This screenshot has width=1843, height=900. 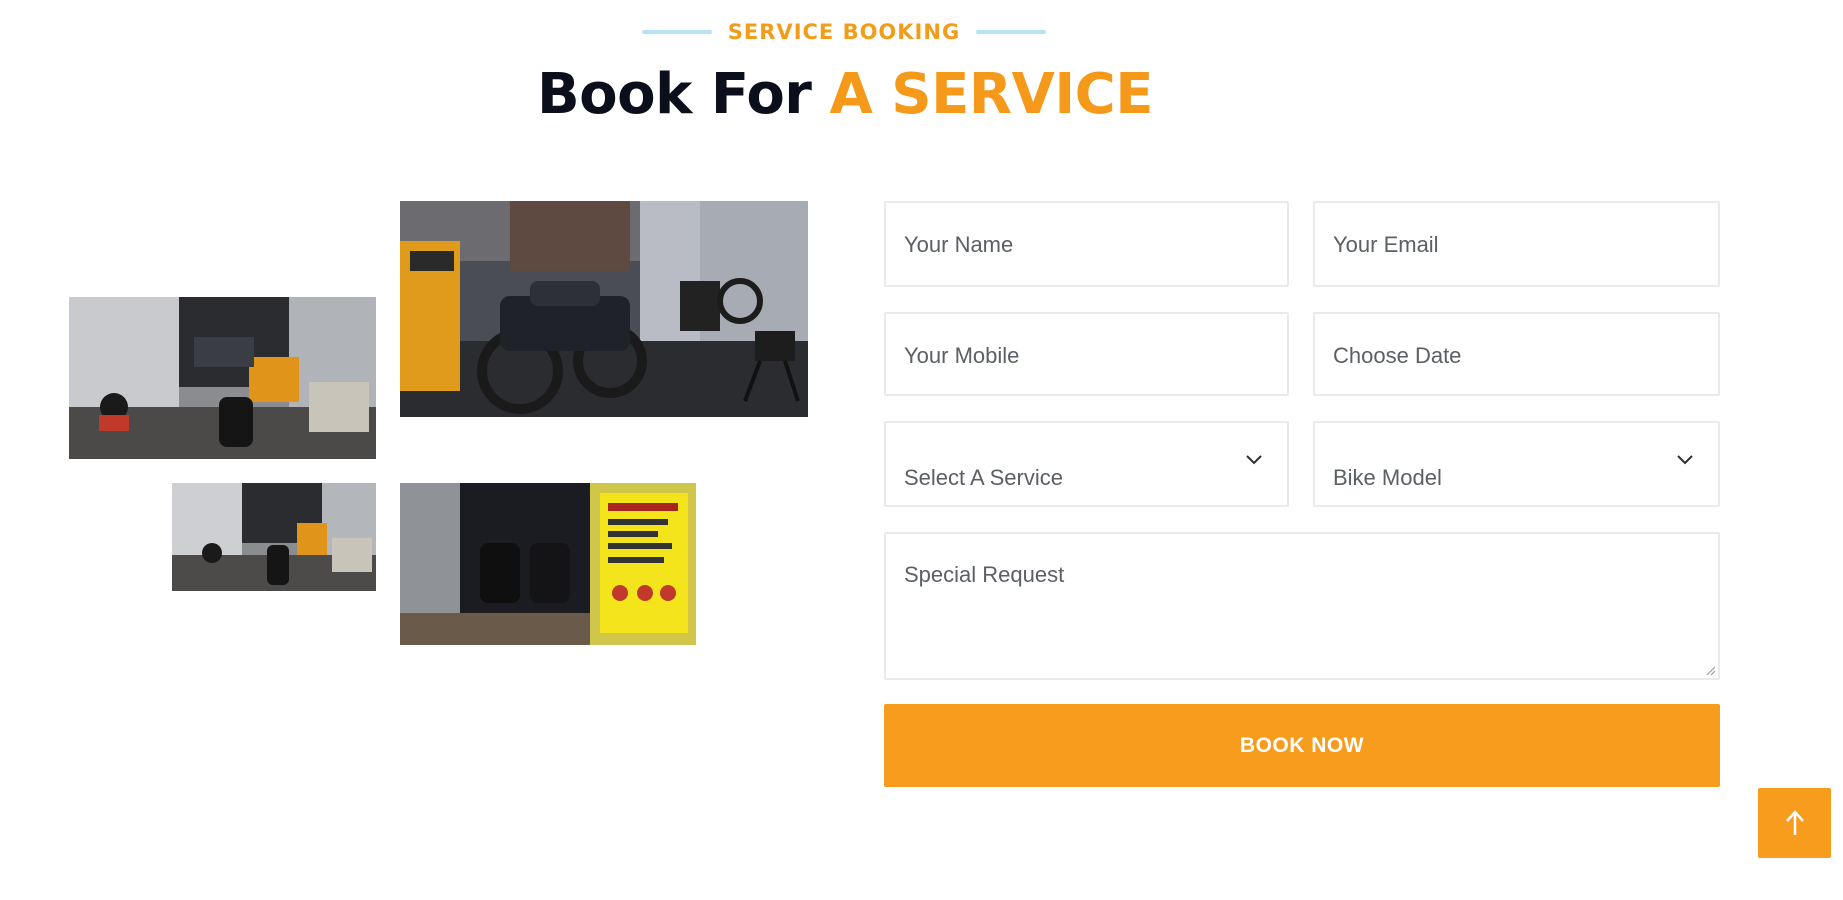 What do you see at coordinates (1516, 244) in the screenshot?
I see `email-field: Your Email` at bounding box center [1516, 244].